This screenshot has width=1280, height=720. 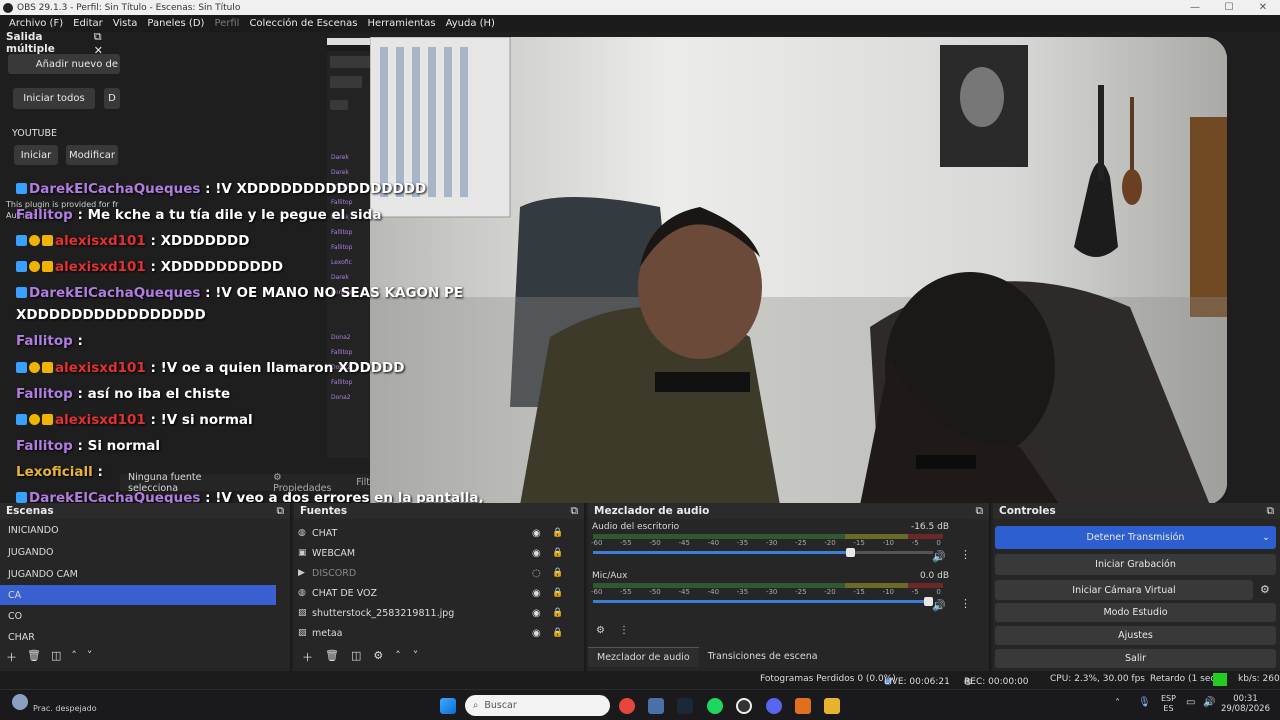 I want to click on advanced-audio-icon: ⚙, so click(x=600, y=630).